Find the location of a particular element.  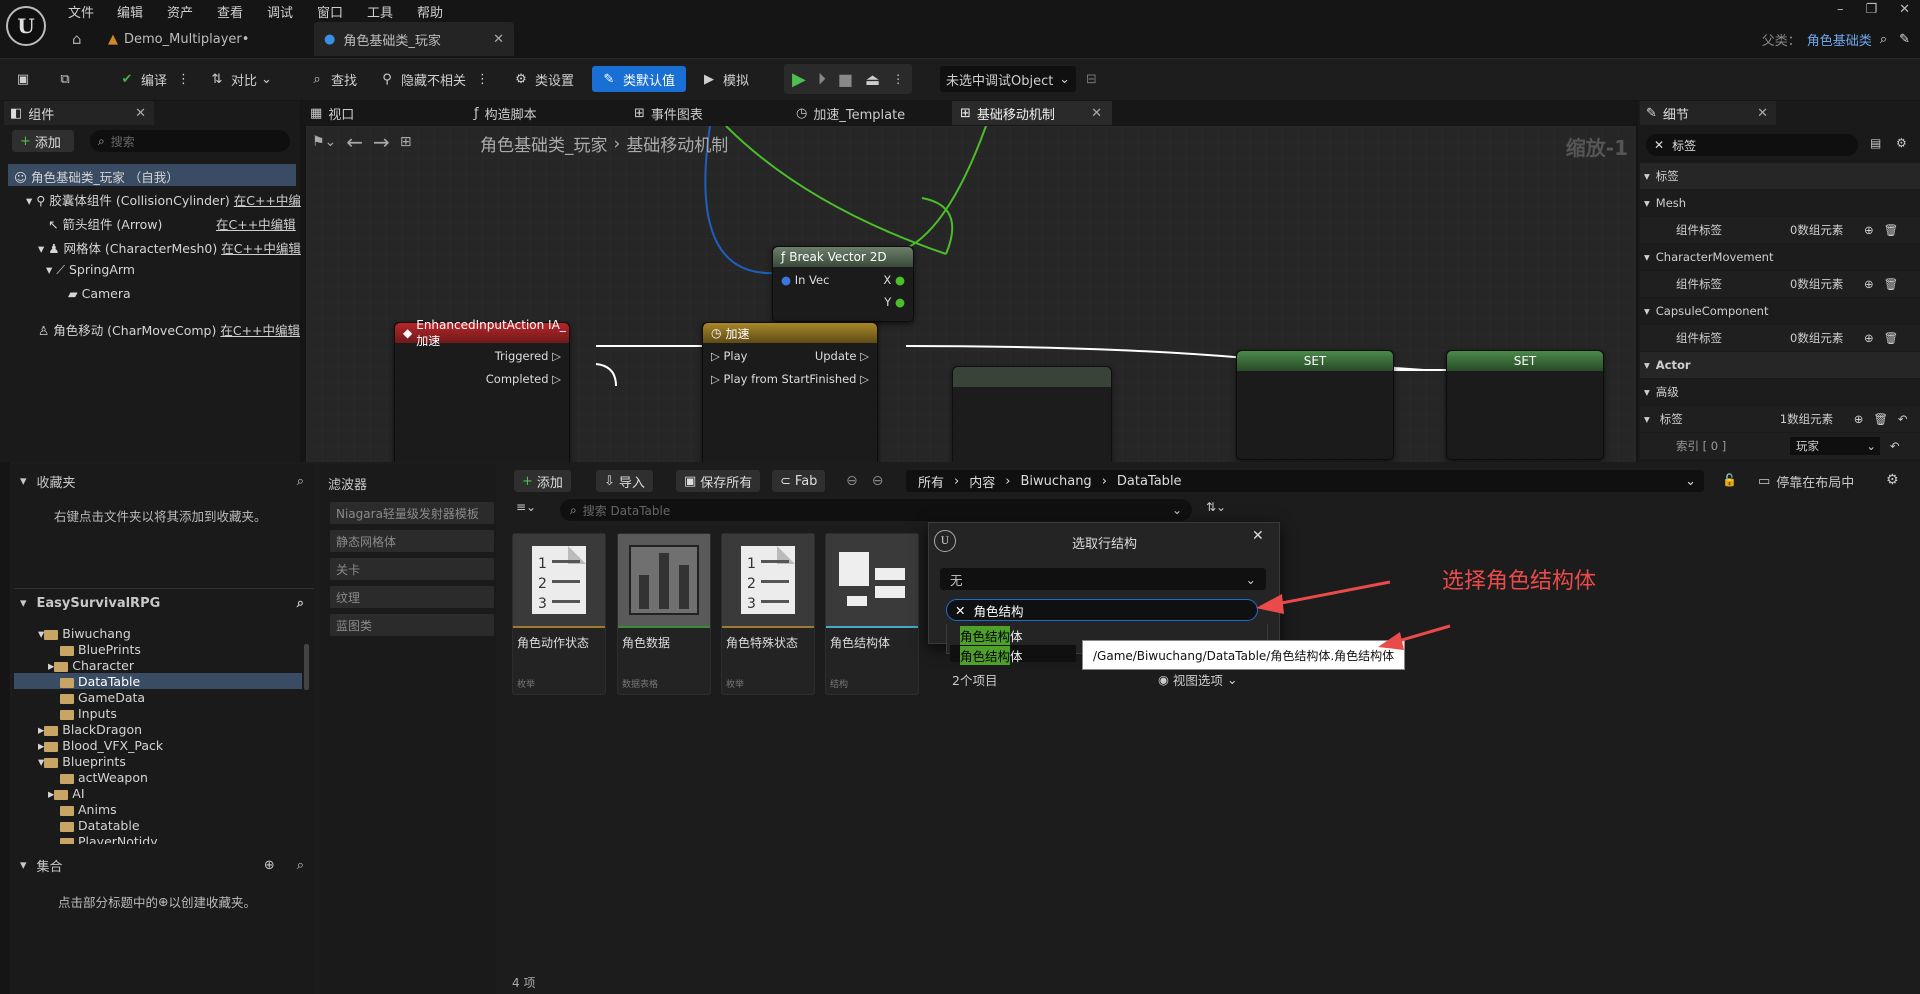

tab-construction: ƒ 构造脚本 is located at coordinates (505, 113).